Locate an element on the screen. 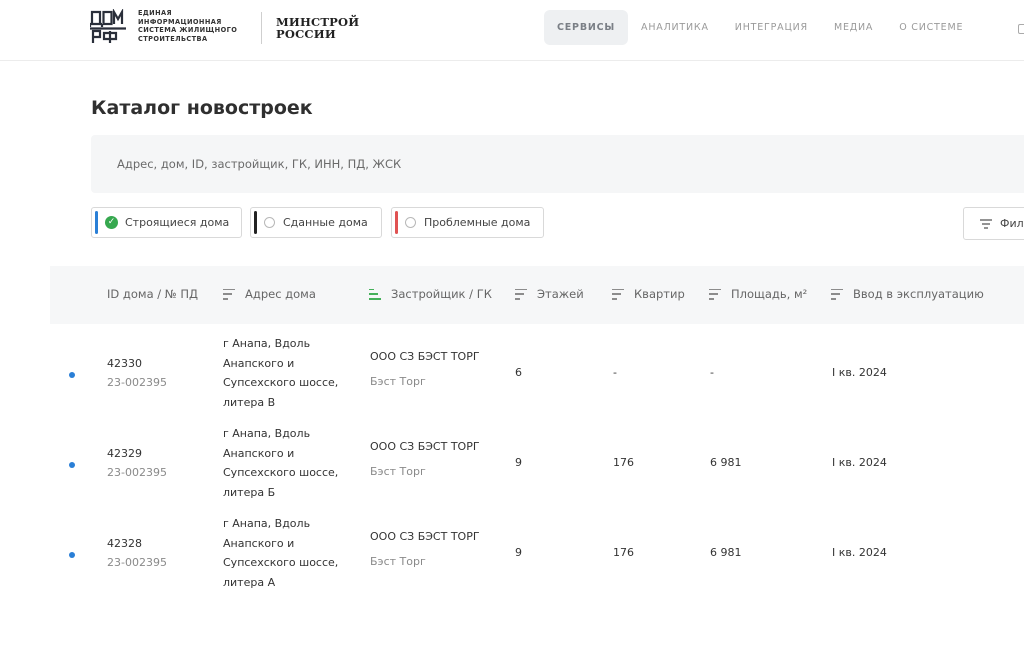  filter-chip-building: ✓ Строящиеся дома is located at coordinates (166, 222).